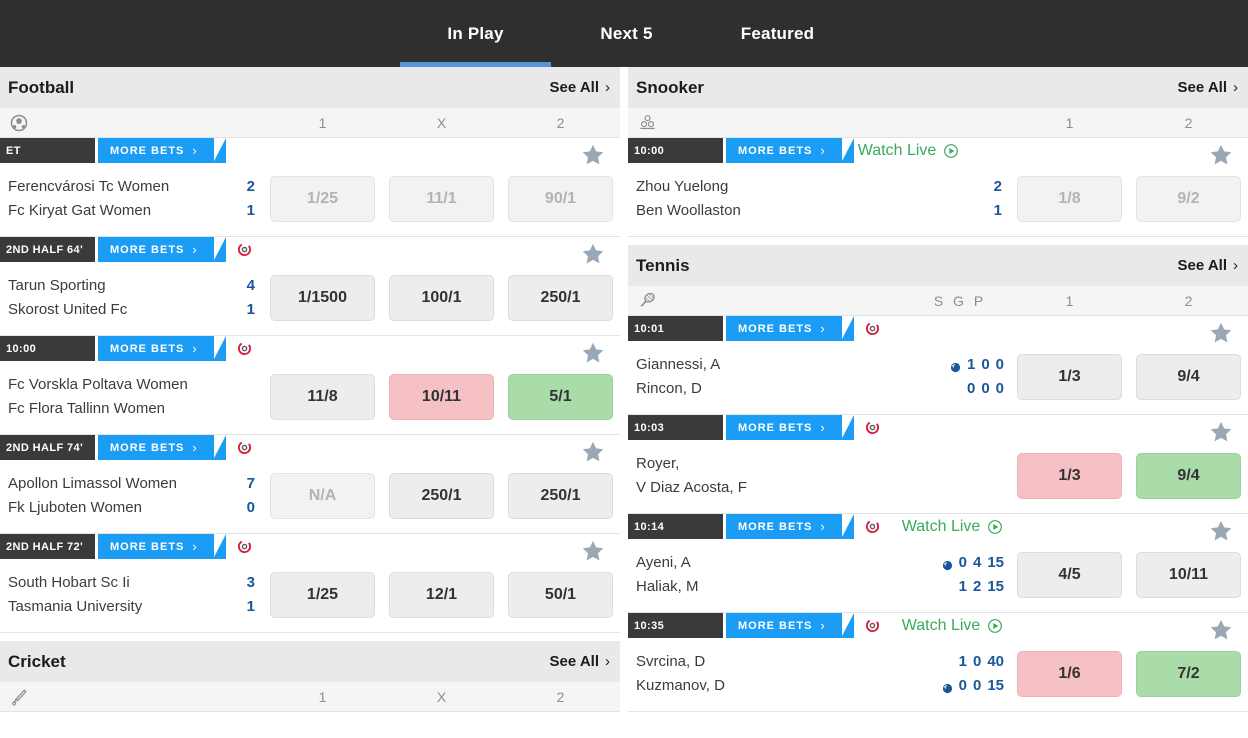 This screenshot has height=738, width=1248. Describe the element at coordinates (560, 198) in the screenshot. I see `odds-button: 90/1` at that location.